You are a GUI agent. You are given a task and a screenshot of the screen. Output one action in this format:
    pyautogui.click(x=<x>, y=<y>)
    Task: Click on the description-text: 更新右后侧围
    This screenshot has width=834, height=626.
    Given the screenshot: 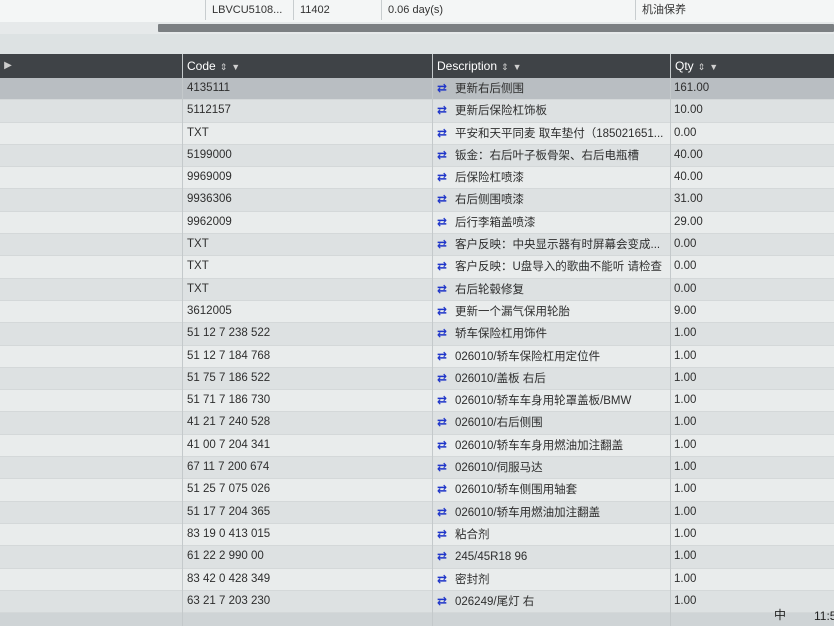 What is the action you would take?
    pyautogui.click(x=489, y=89)
    